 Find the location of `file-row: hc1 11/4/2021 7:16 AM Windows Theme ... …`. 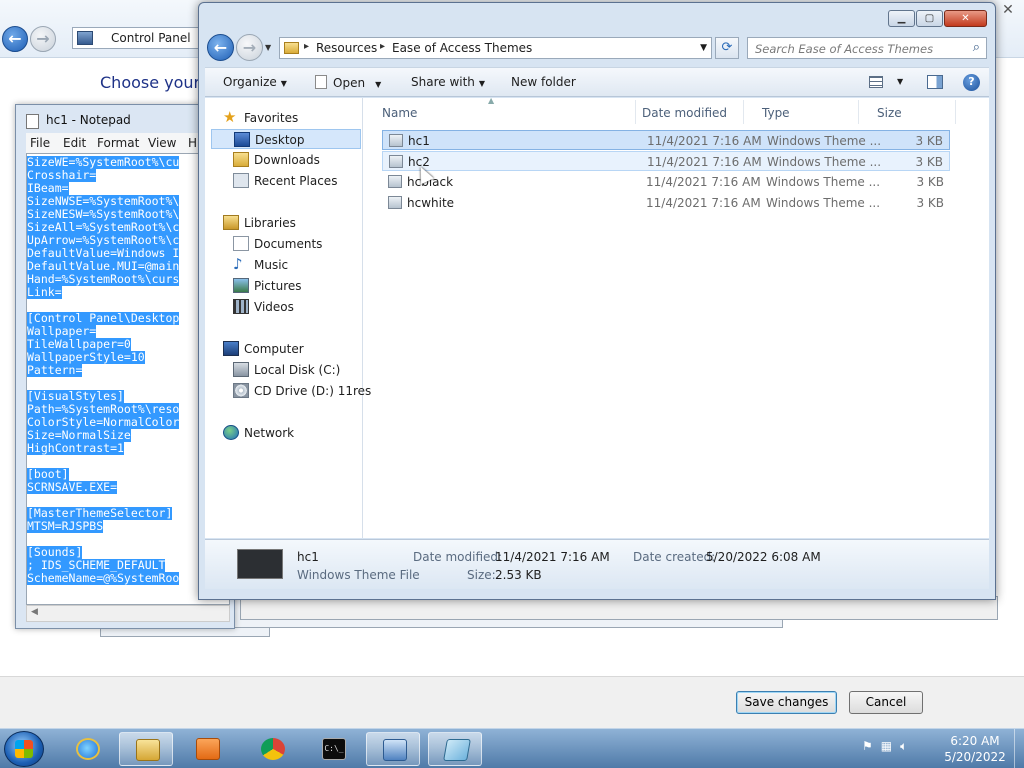

file-row: hc1 11/4/2021 7:16 AM Windows Theme ... … is located at coordinates (666, 140).